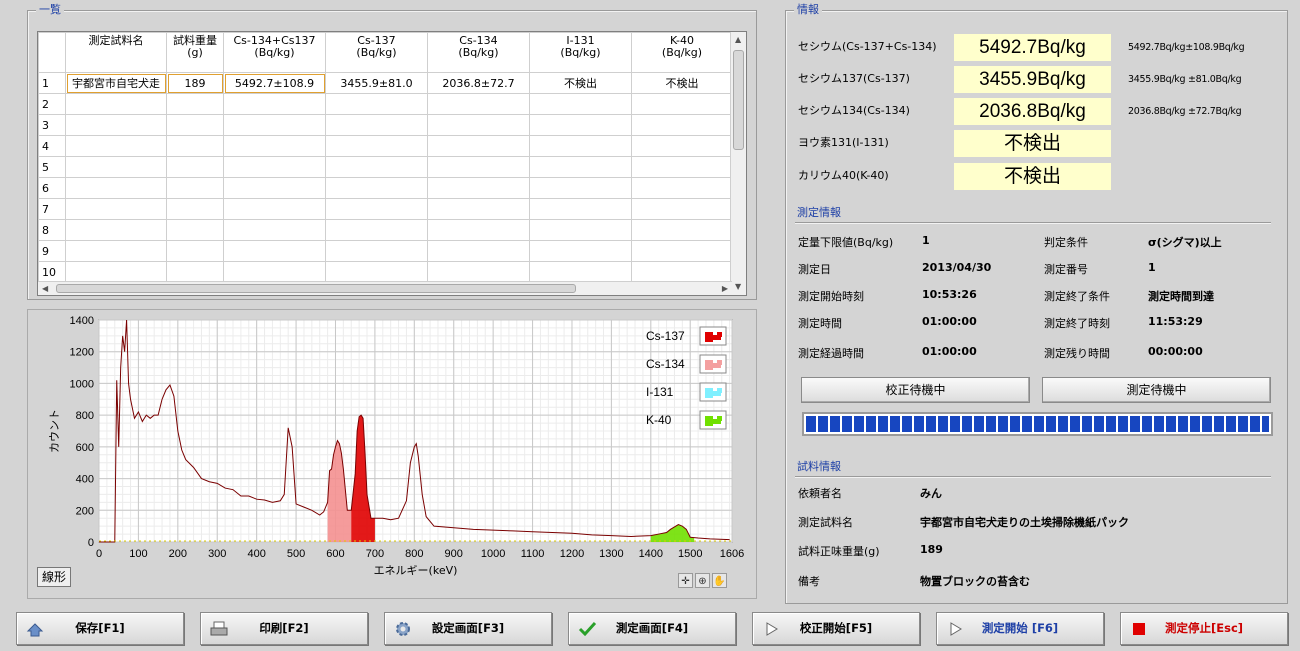 The width and height of the screenshot is (1300, 651). I want to click on cell-no: 2, so click(52, 104).